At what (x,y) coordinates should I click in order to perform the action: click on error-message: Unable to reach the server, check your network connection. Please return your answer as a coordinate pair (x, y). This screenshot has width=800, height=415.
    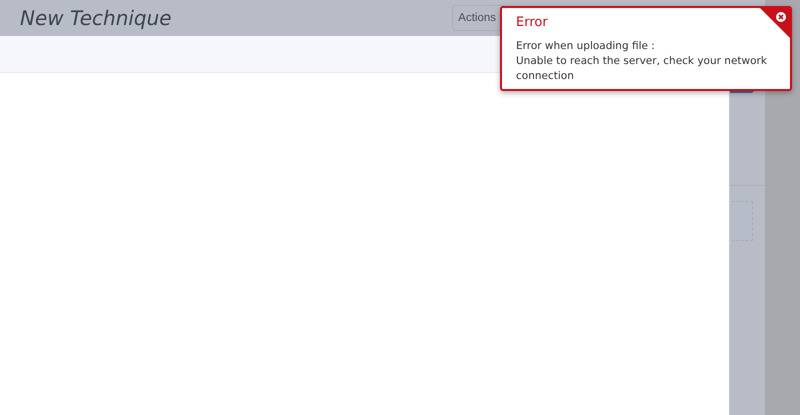
    Looking at the image, I should click on (642, 69).